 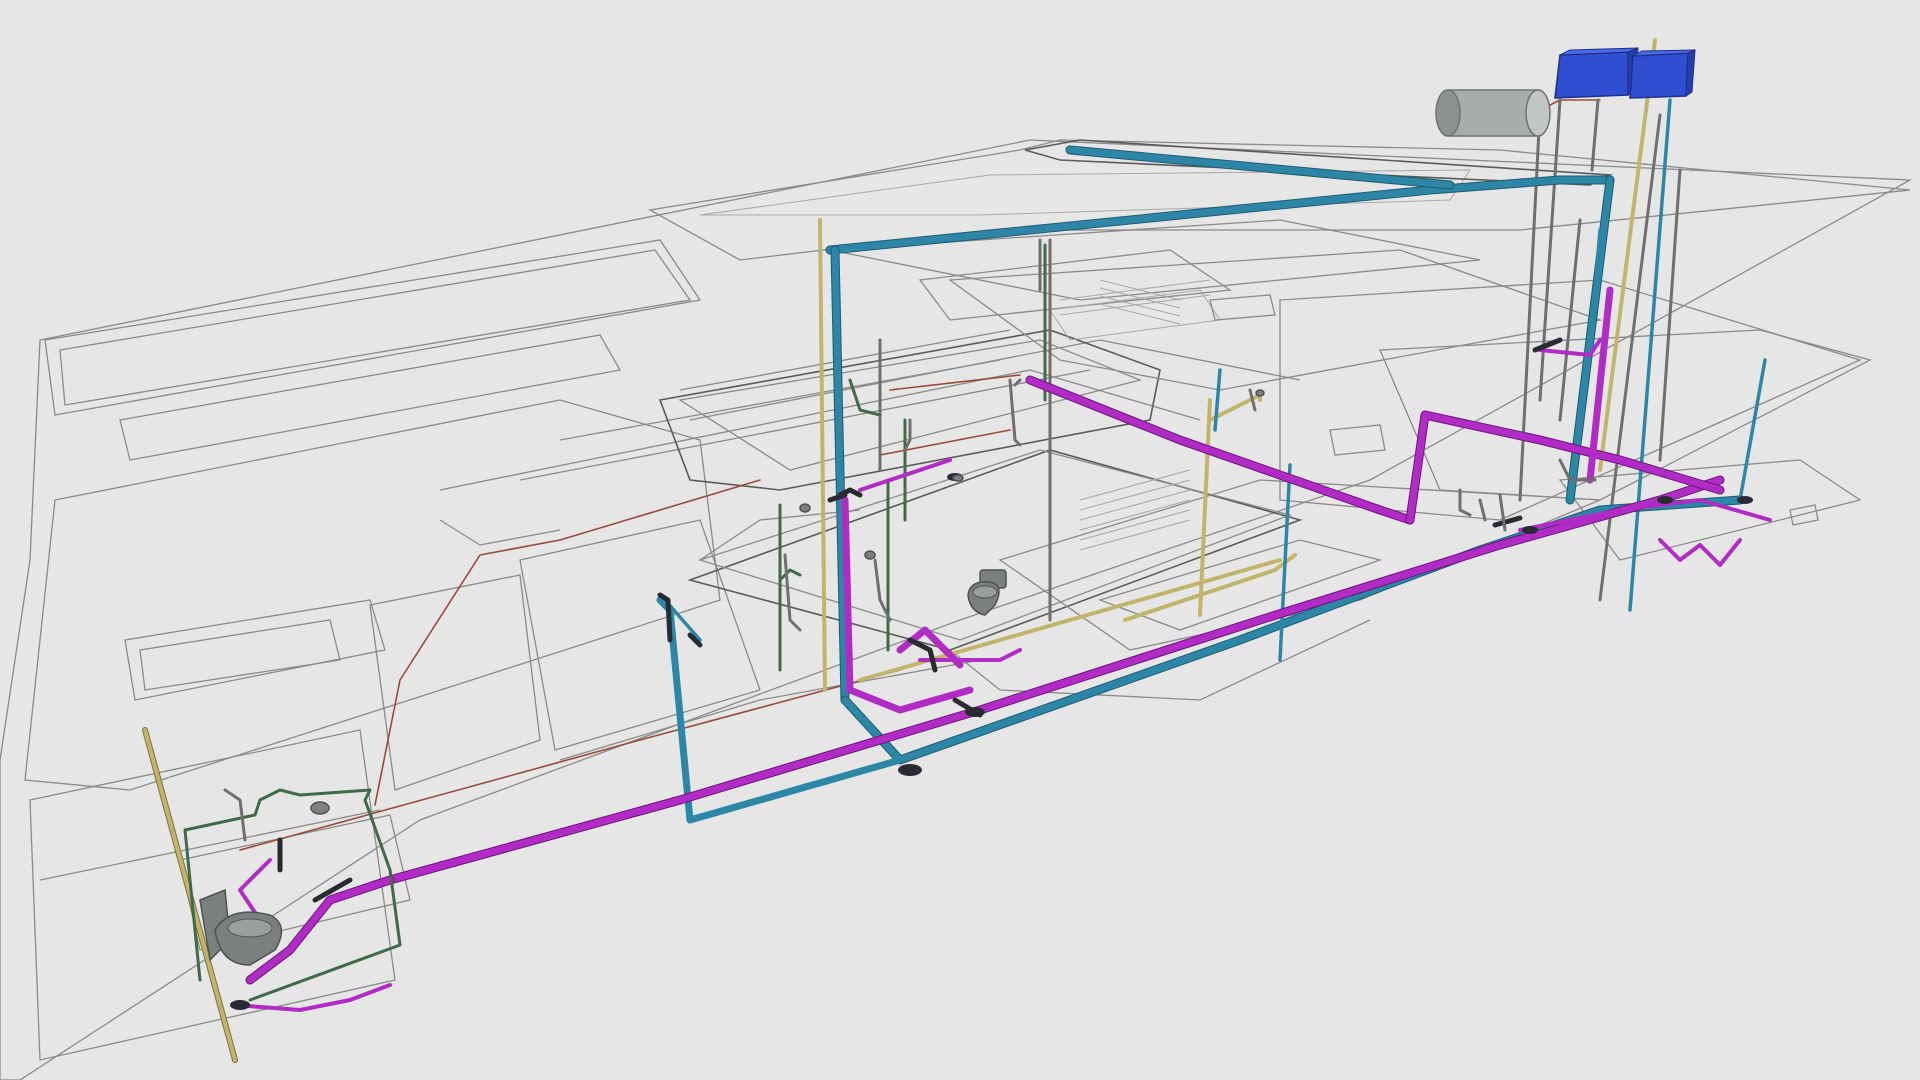 I want to click on riser-grey-h, so click(x=1570, y=320).